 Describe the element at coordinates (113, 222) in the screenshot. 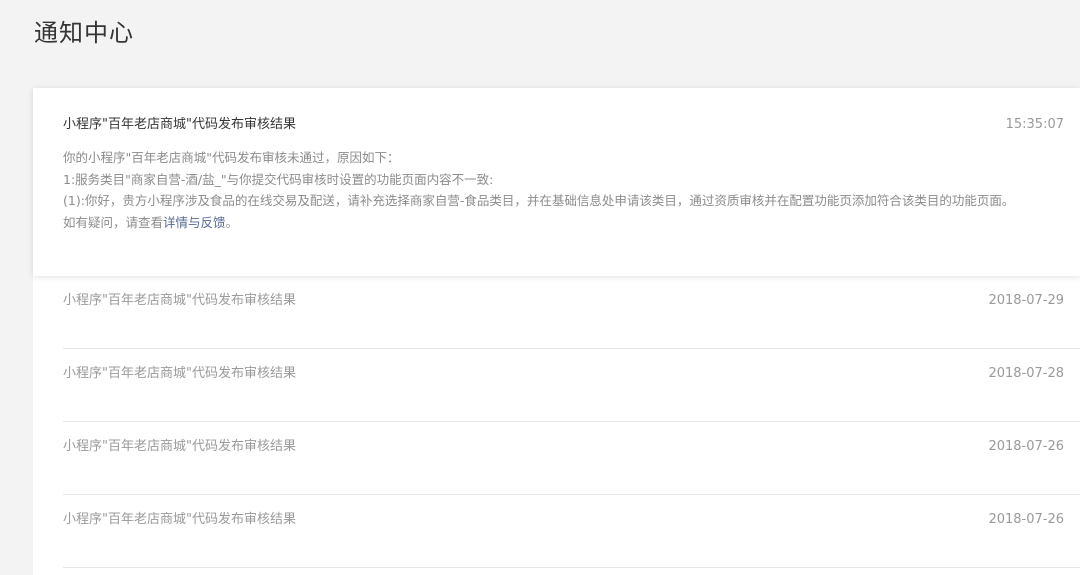

I see `help-prefix: 如有疑问，请查看` at that location.